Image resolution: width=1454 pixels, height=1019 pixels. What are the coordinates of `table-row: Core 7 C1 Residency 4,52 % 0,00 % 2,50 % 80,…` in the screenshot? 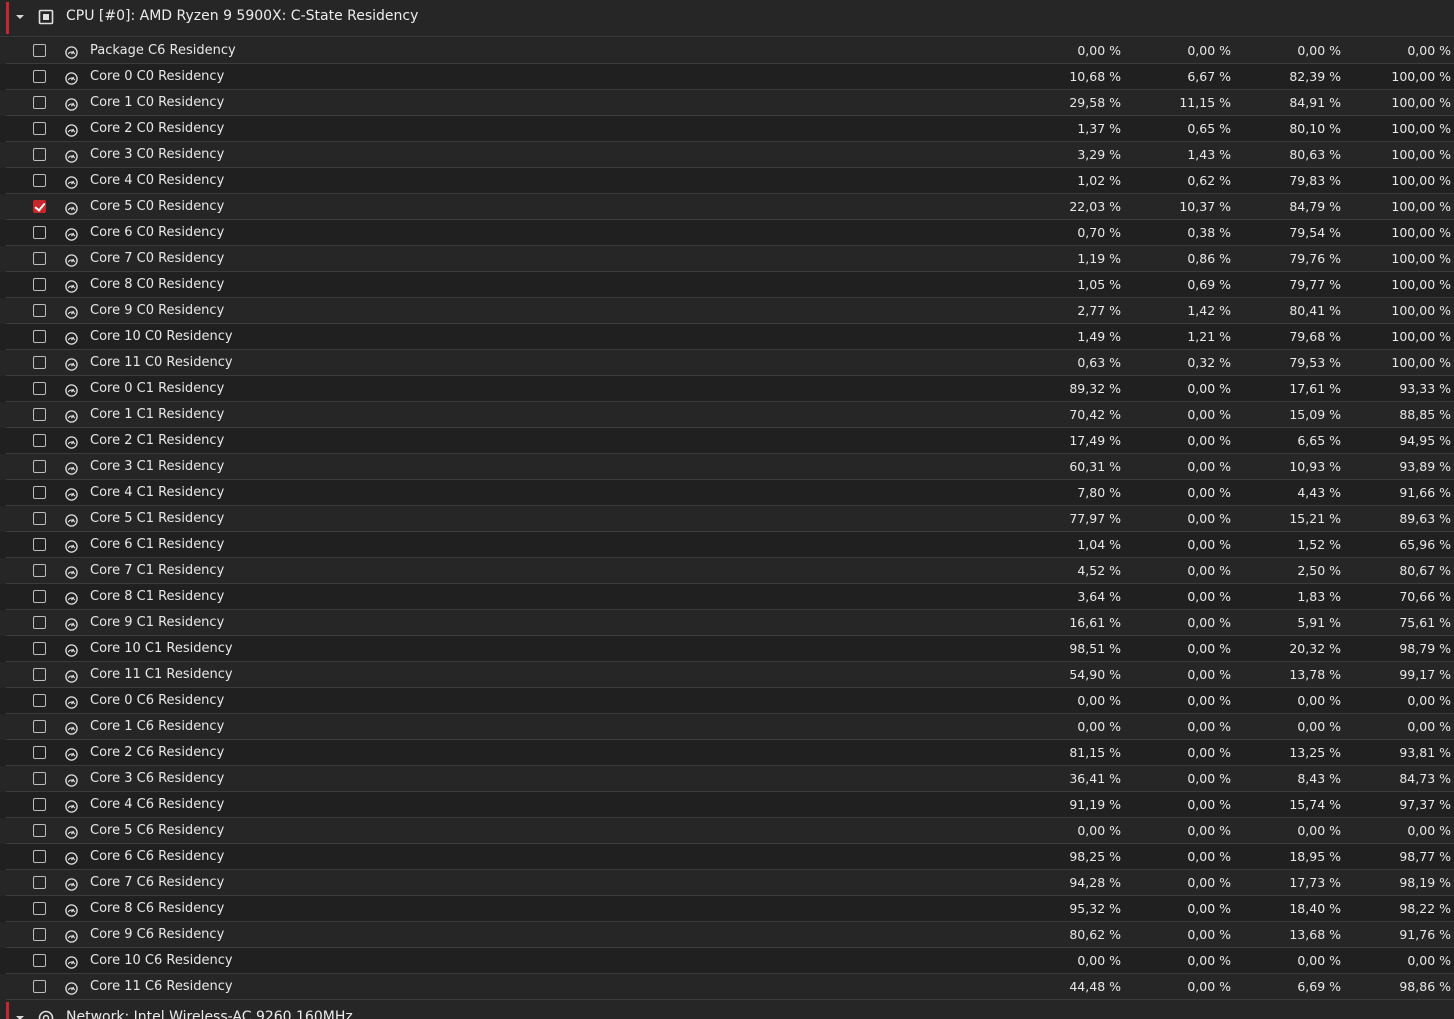 It's located at (727, 571).